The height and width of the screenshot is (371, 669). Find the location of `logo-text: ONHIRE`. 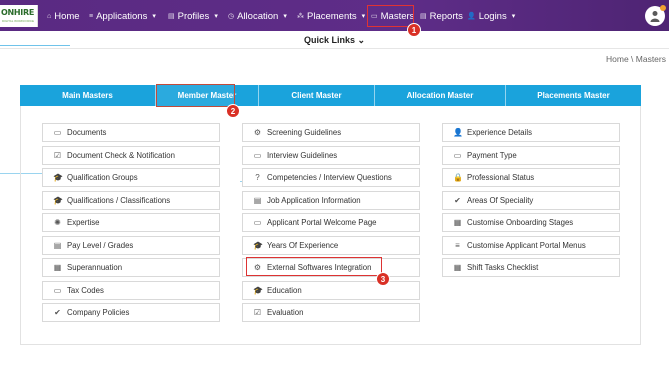

logo-text: ONHIRE is located at coordinates (17, 12).